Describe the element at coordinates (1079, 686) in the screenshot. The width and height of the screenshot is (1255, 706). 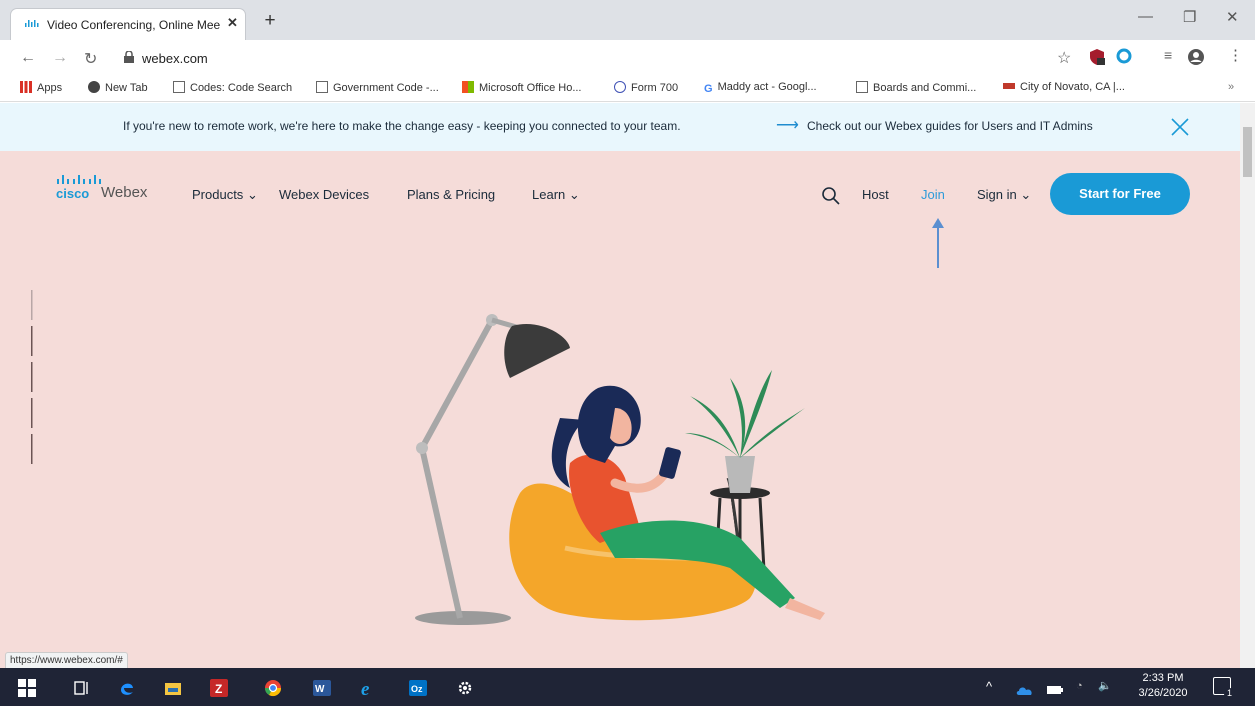
I see `wifi-icon: ◔` at that location.